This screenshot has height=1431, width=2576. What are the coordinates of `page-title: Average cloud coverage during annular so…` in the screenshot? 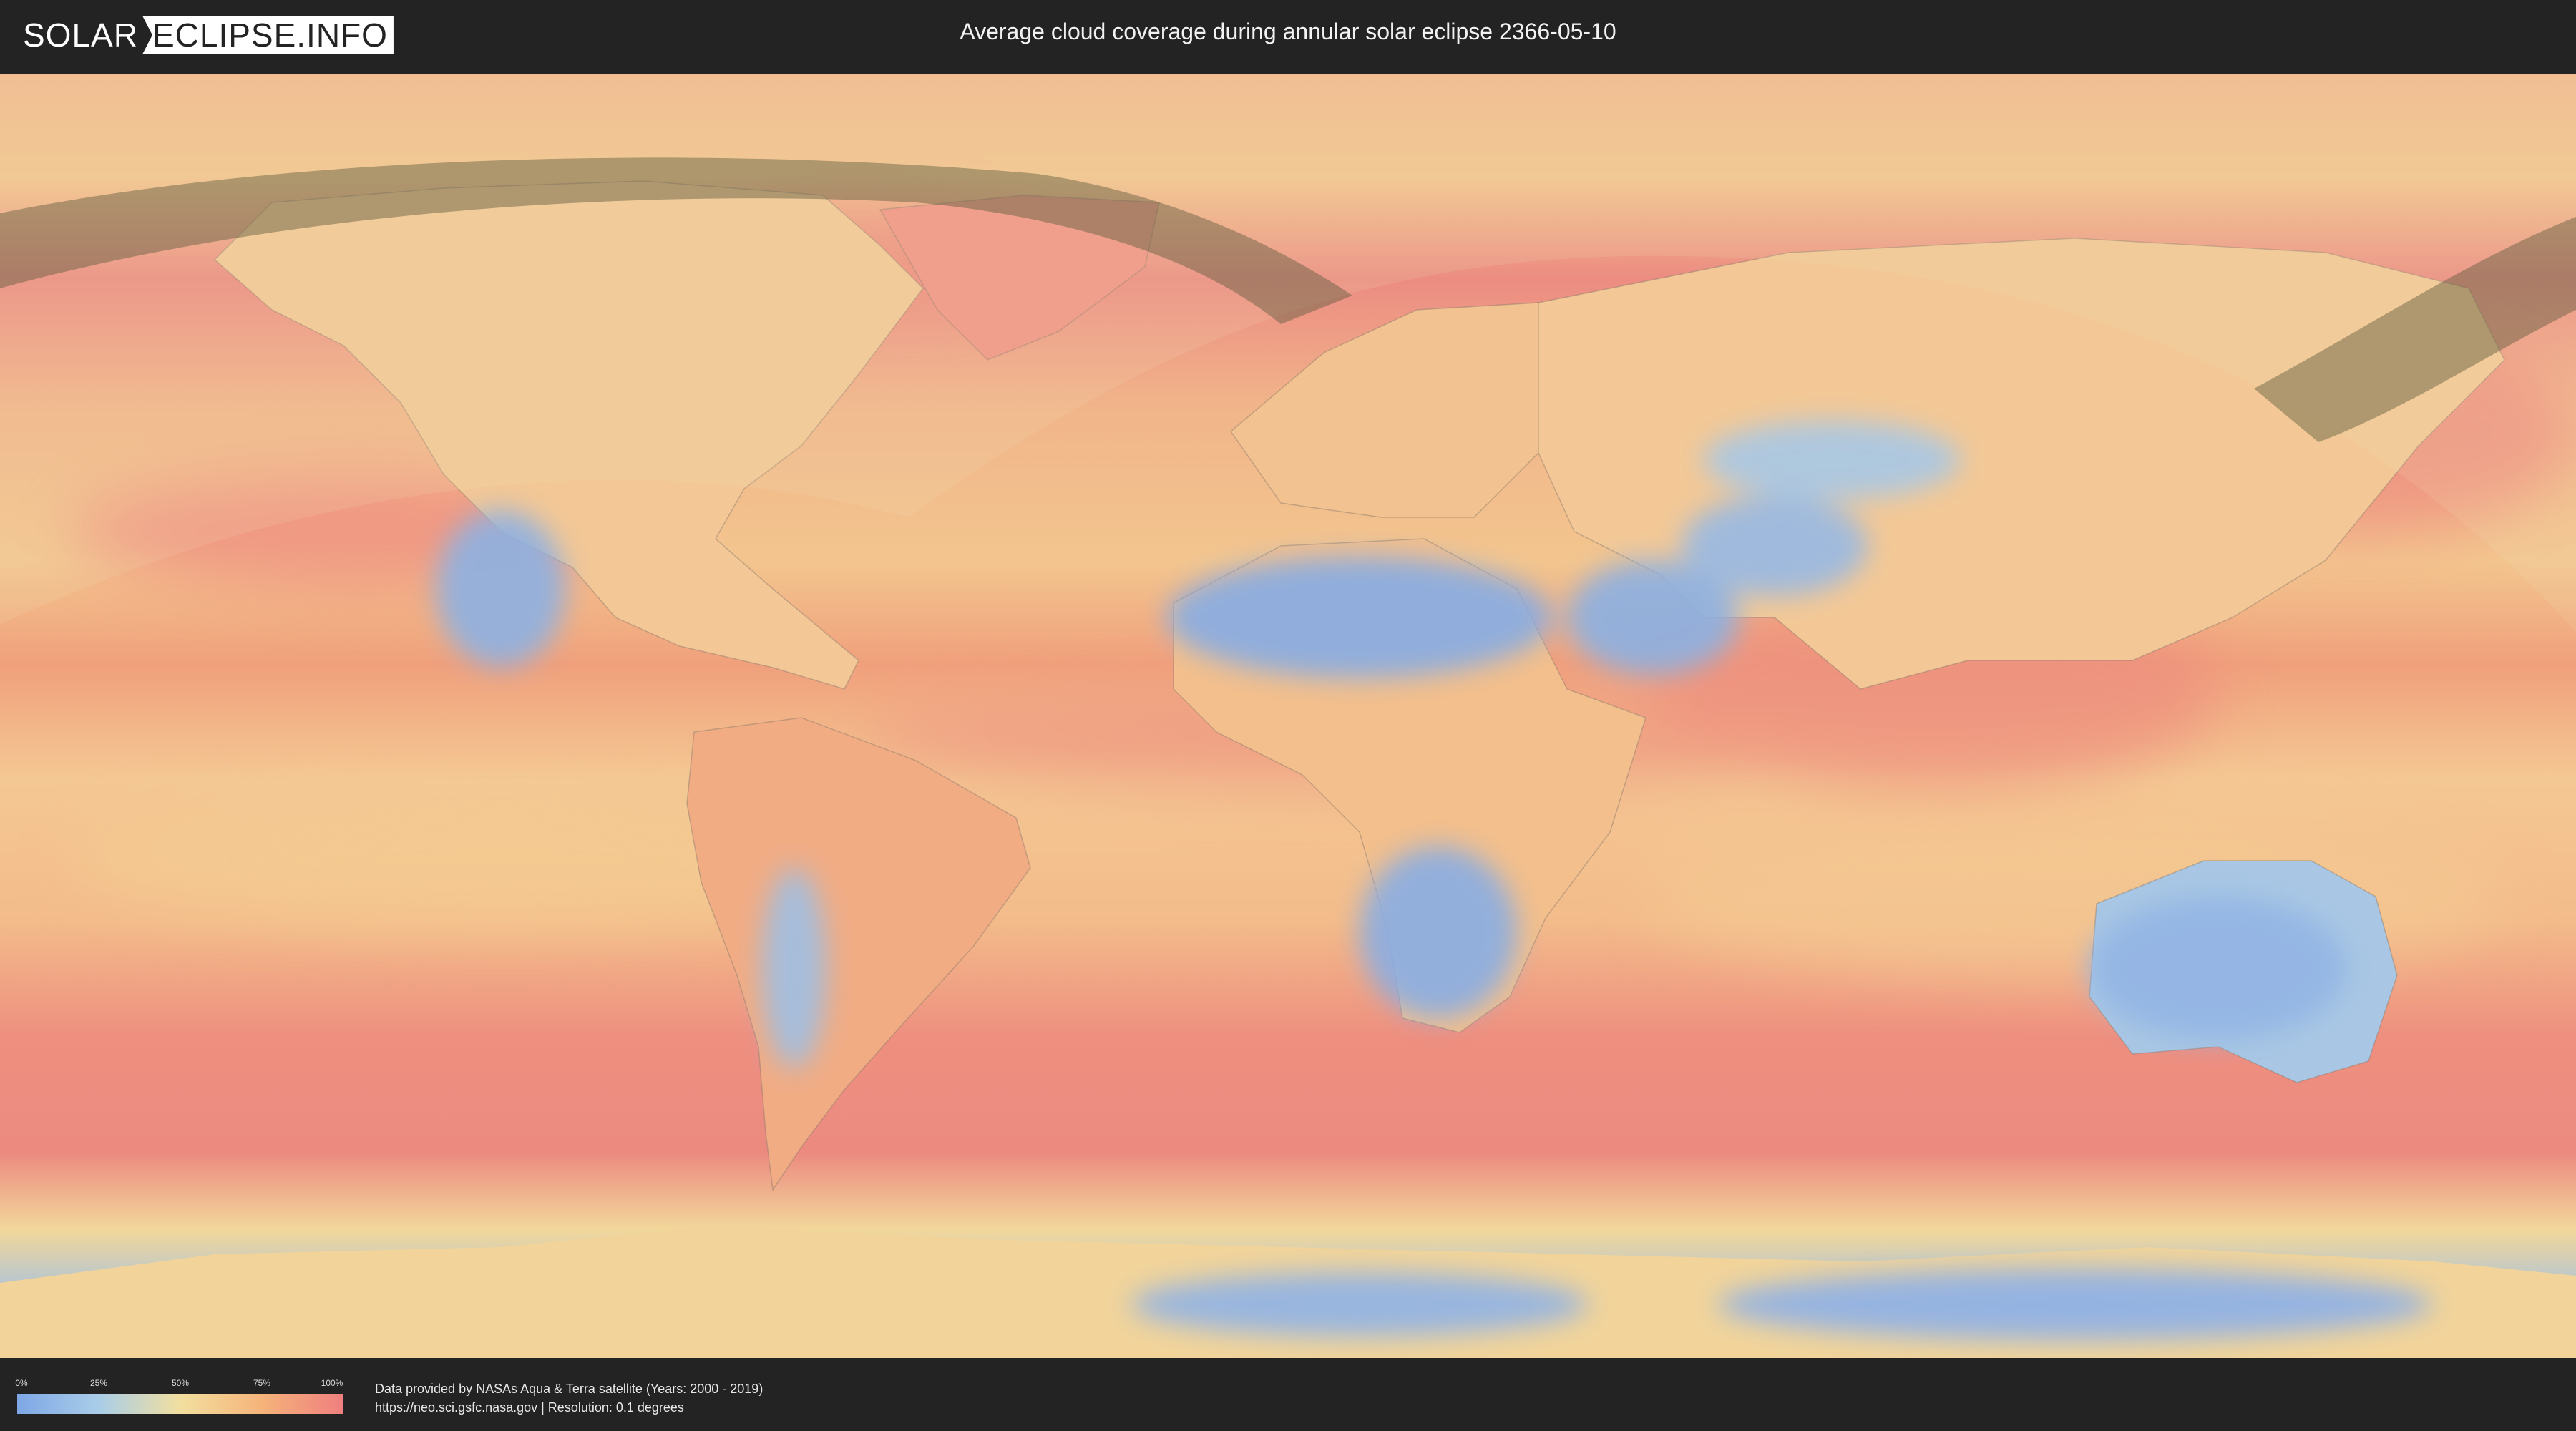 It's located at (1288, 31).